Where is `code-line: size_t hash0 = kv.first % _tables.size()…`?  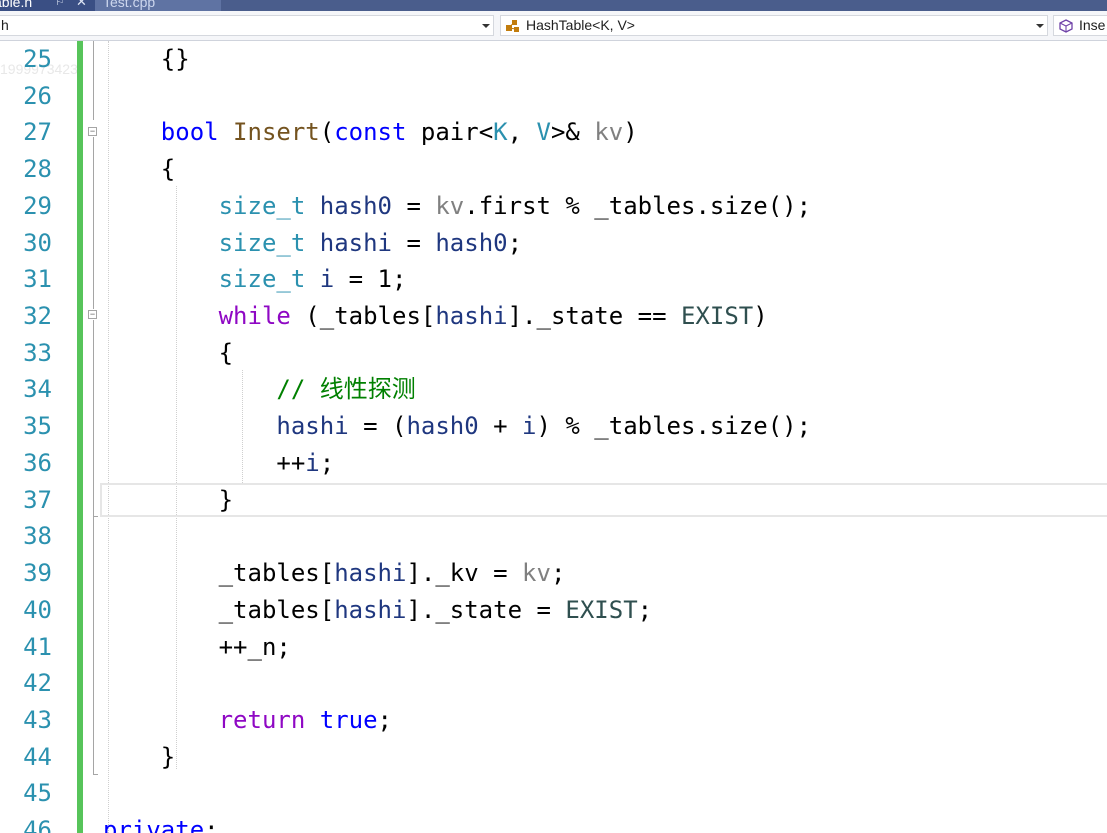
code-line: size_t hash0 = kv.first % _tables.size()… is located at coordinates (457, 206).